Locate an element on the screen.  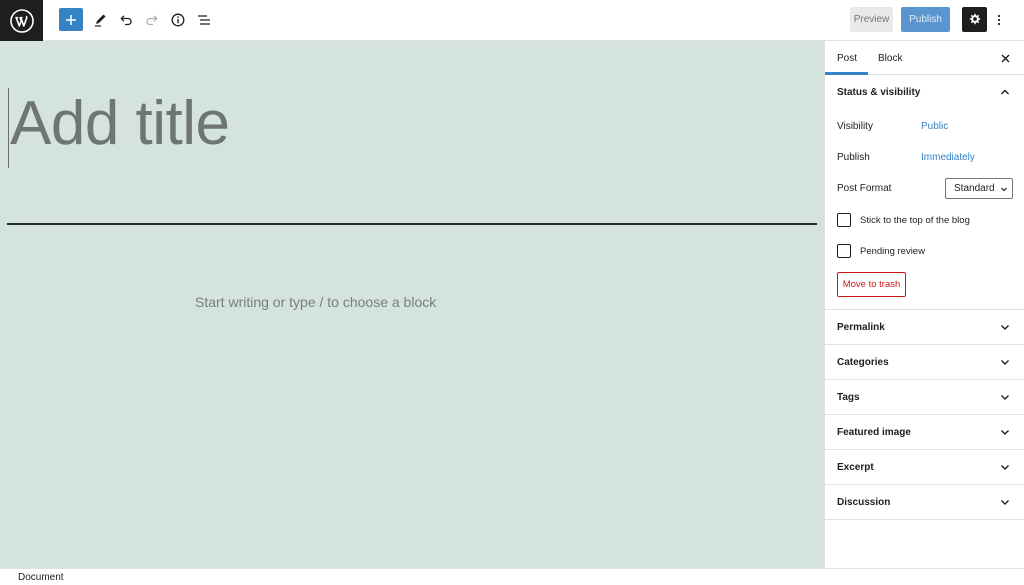
post-format-select: Standard is located at coordinates (979, 188).